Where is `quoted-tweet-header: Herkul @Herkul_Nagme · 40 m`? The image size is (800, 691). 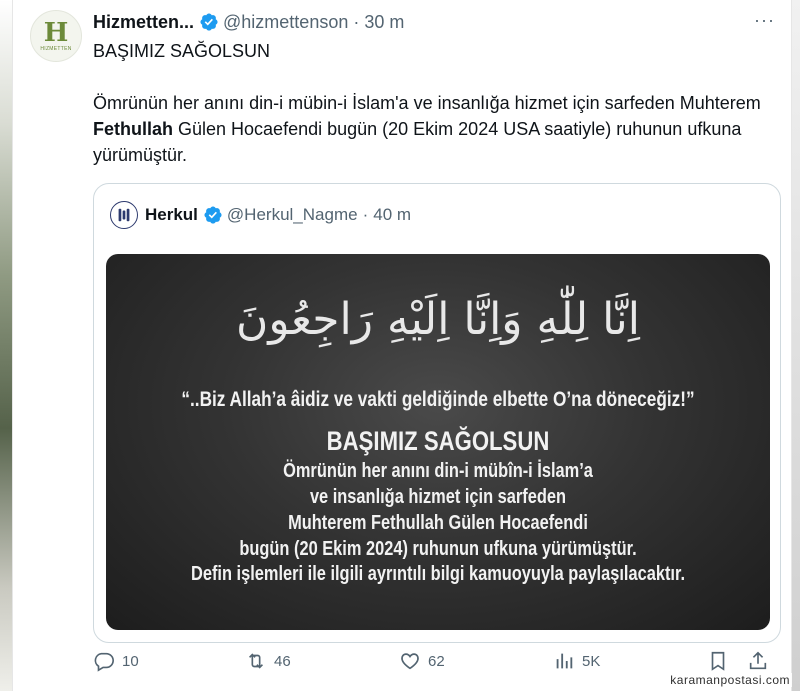 quoted-tweet-header: Herkul @Herkul_Nagme · 40 m is located at coordinates (260, 215).